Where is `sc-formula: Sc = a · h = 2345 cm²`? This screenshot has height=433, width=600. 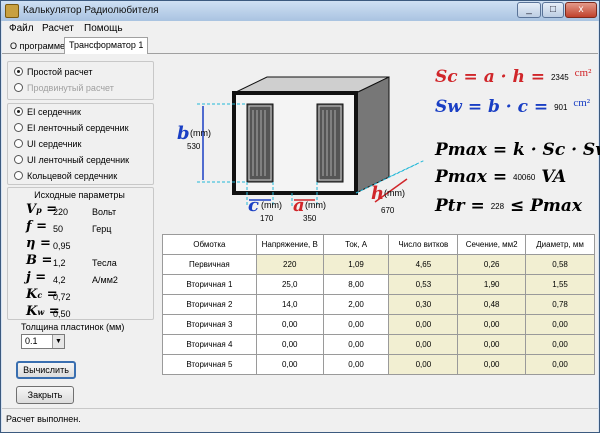
sc-formula: Sc = a · h = 2345 cm² is located at coordinates (513, 77).